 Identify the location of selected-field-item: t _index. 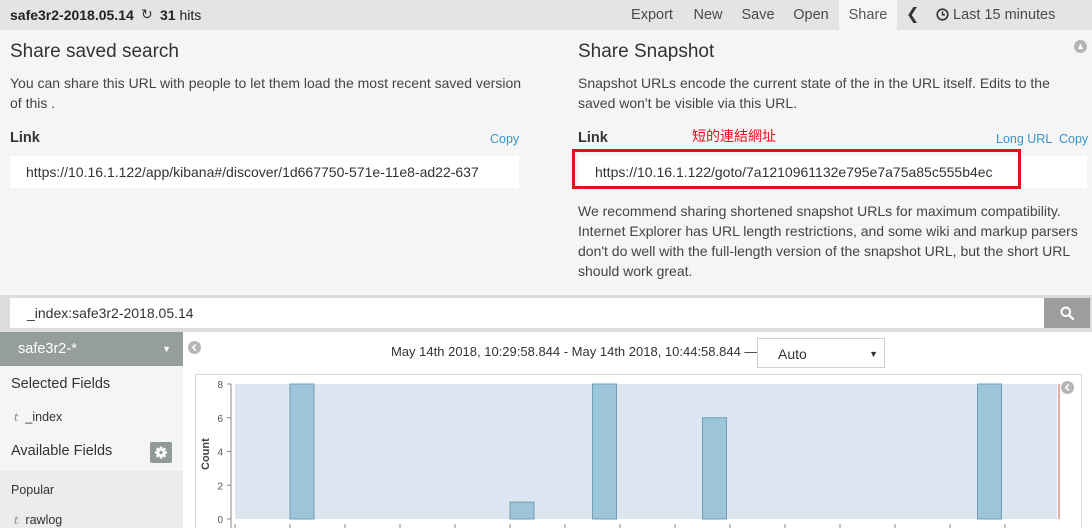
(38, 417).